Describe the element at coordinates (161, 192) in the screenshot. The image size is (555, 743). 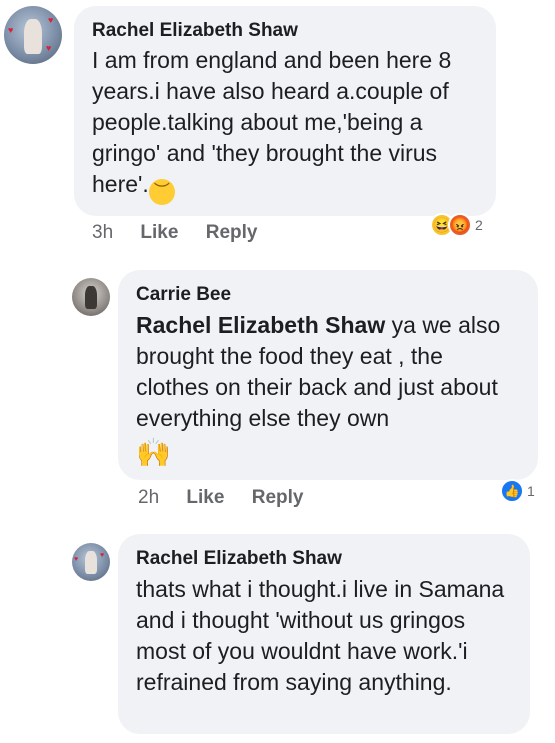
I see `disappointed-face-icon: ︶` at that location.